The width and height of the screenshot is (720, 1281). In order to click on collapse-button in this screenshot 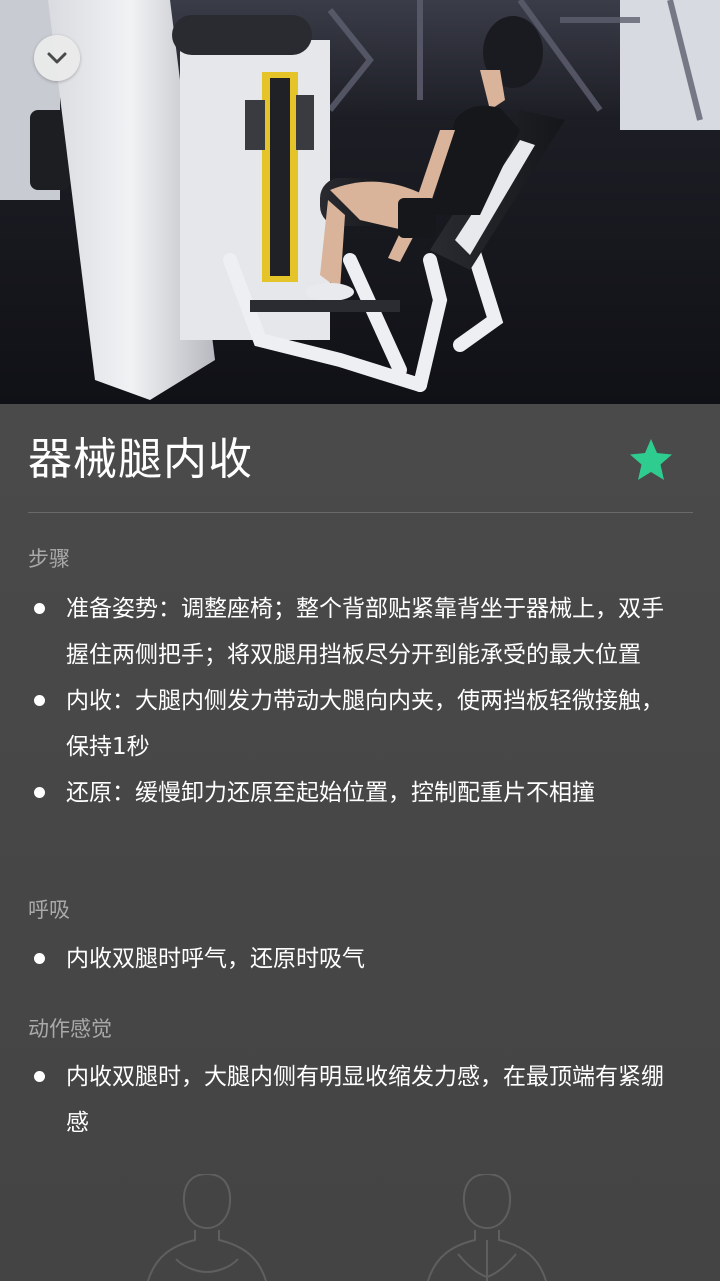, I will do `click(57, 58)`.